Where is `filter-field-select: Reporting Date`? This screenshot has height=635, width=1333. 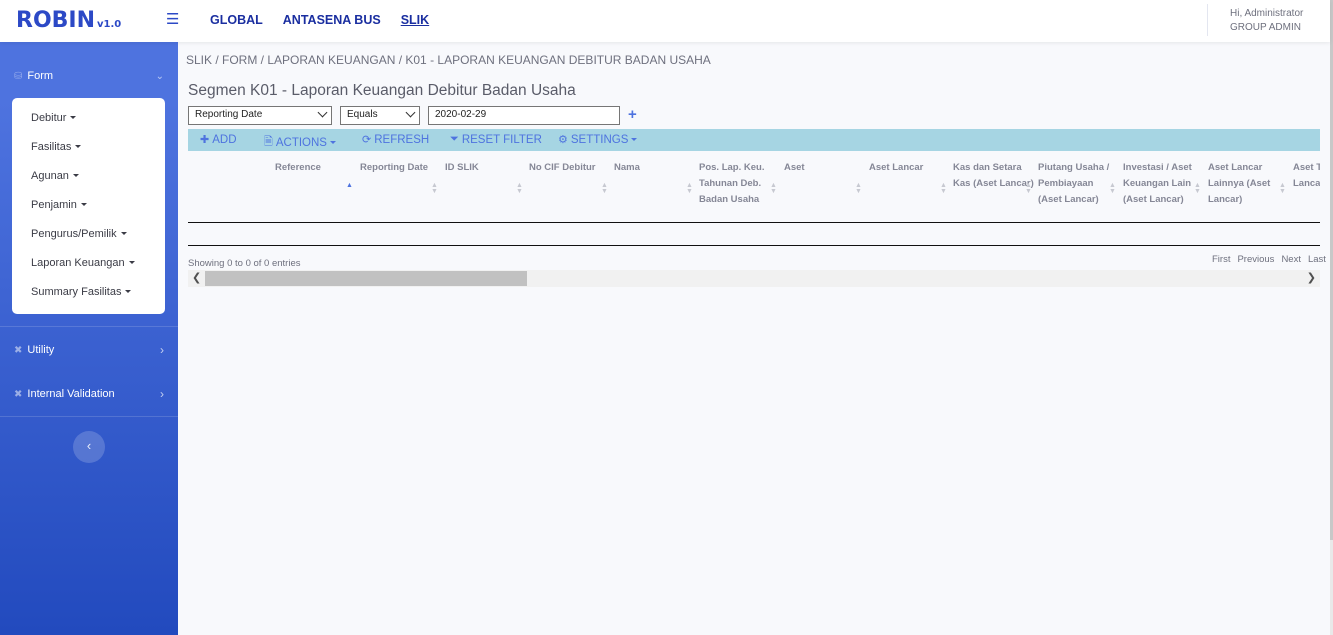 filter-field-select: Reporting Date is located at coordinates (260, 115).